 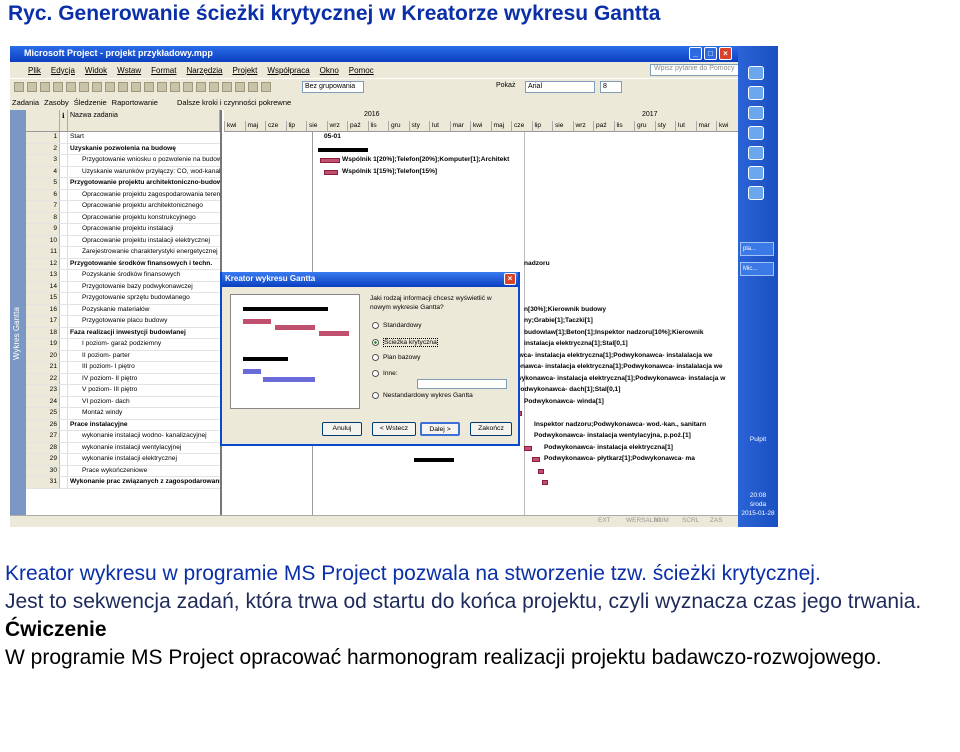 I want to click on dialog-close-button: ×, so click(x=510, y=279).